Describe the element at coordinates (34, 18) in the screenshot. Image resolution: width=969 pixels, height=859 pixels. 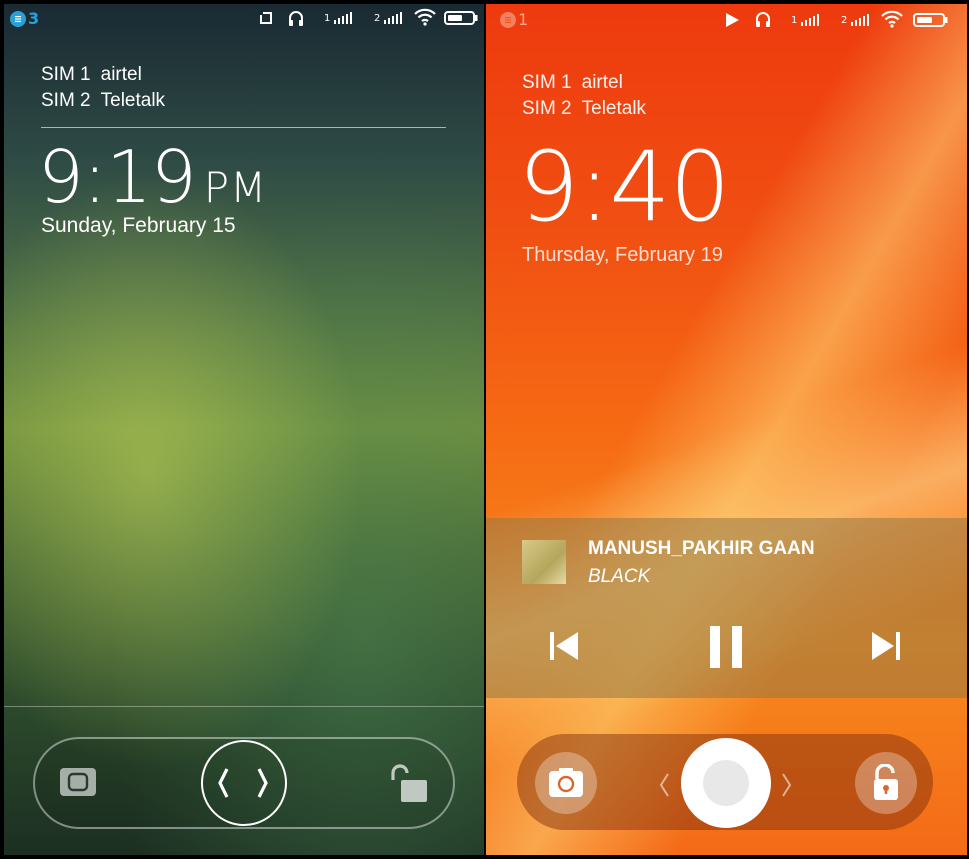
I see `notification-count: 3` at that location.